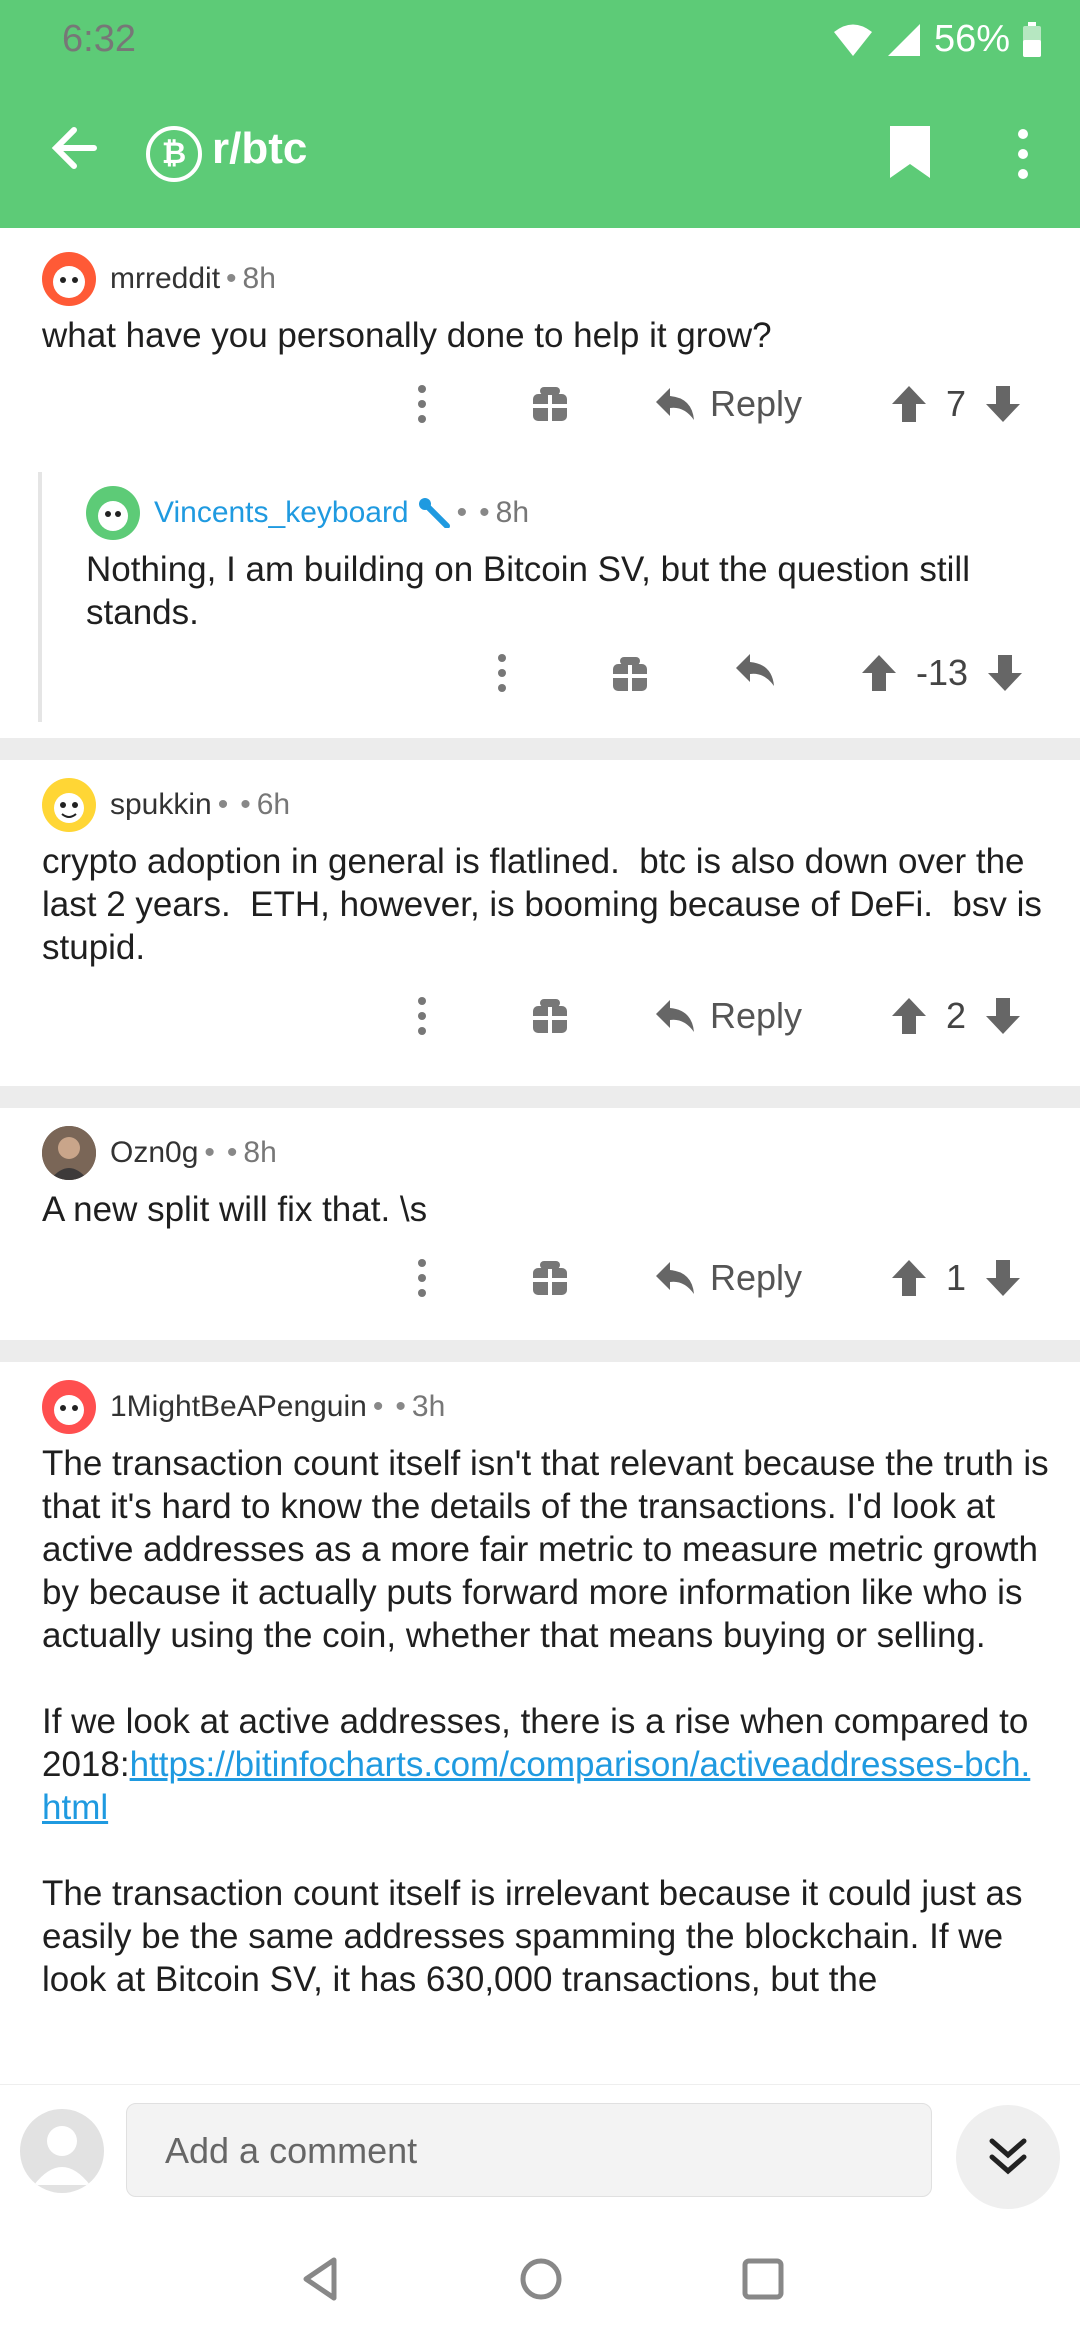 Image resolution: width=1080 pixels, height=2340 pixels. I want to click on comment-actions: Reply 7, so click(540, 407).